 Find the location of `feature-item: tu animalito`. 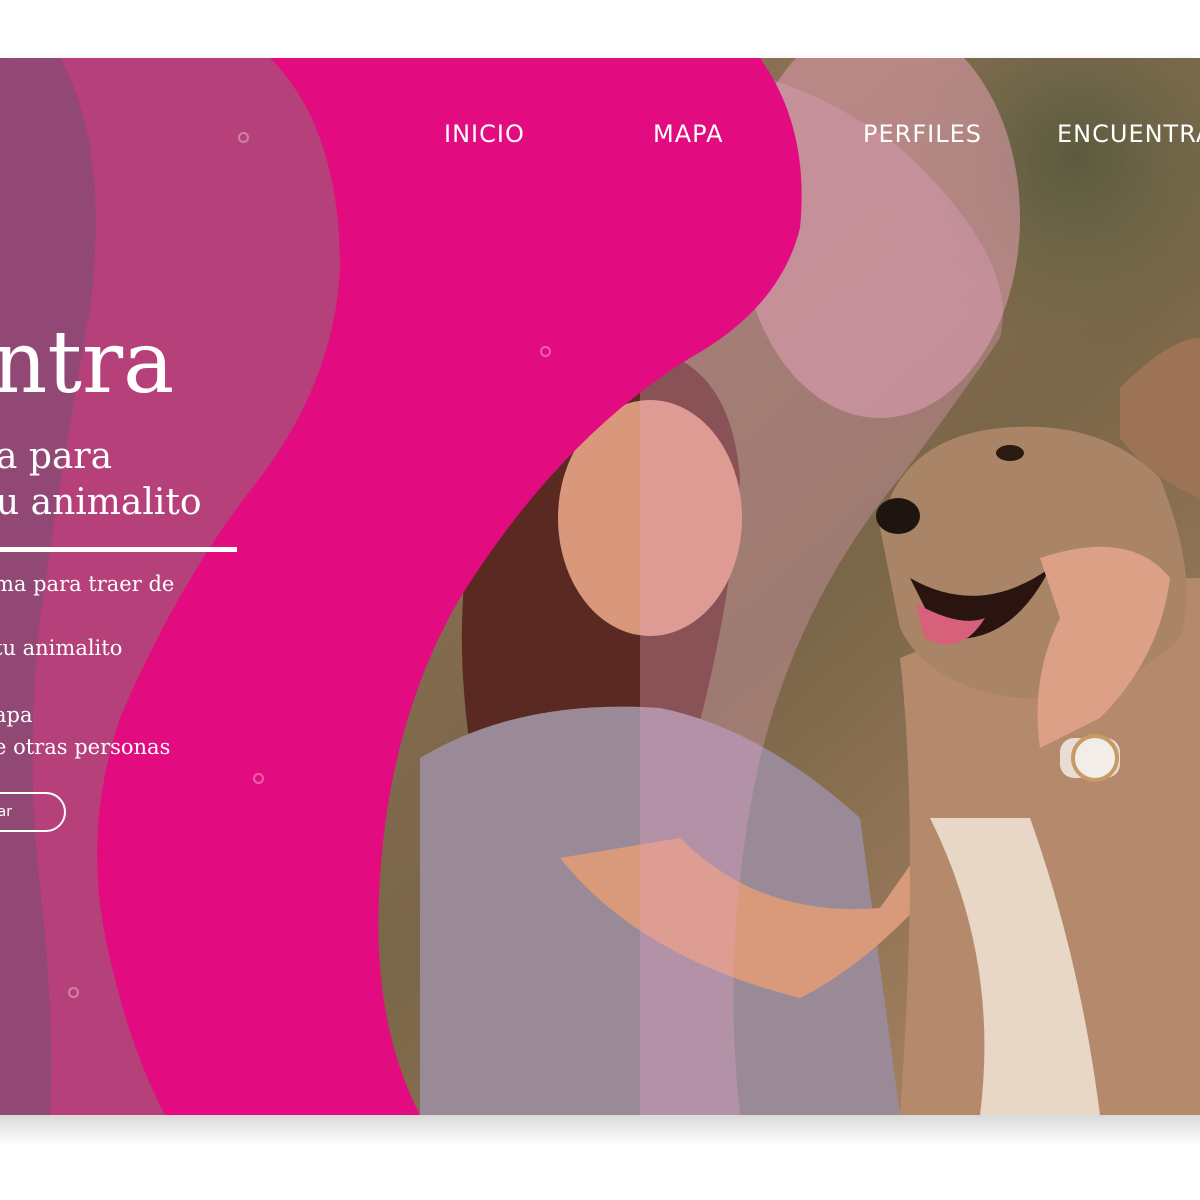

feature-item: tu animalito is located at coordinates (61, 648).